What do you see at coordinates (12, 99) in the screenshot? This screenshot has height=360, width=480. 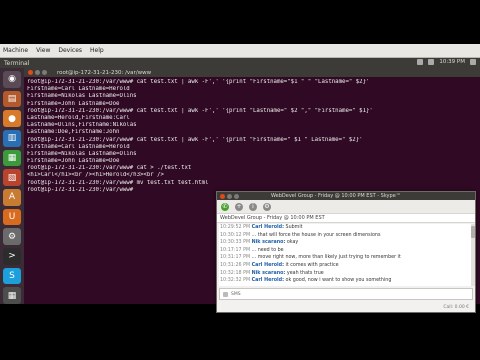 I see `files-icon: ▤` at bounding box center [12, 99].